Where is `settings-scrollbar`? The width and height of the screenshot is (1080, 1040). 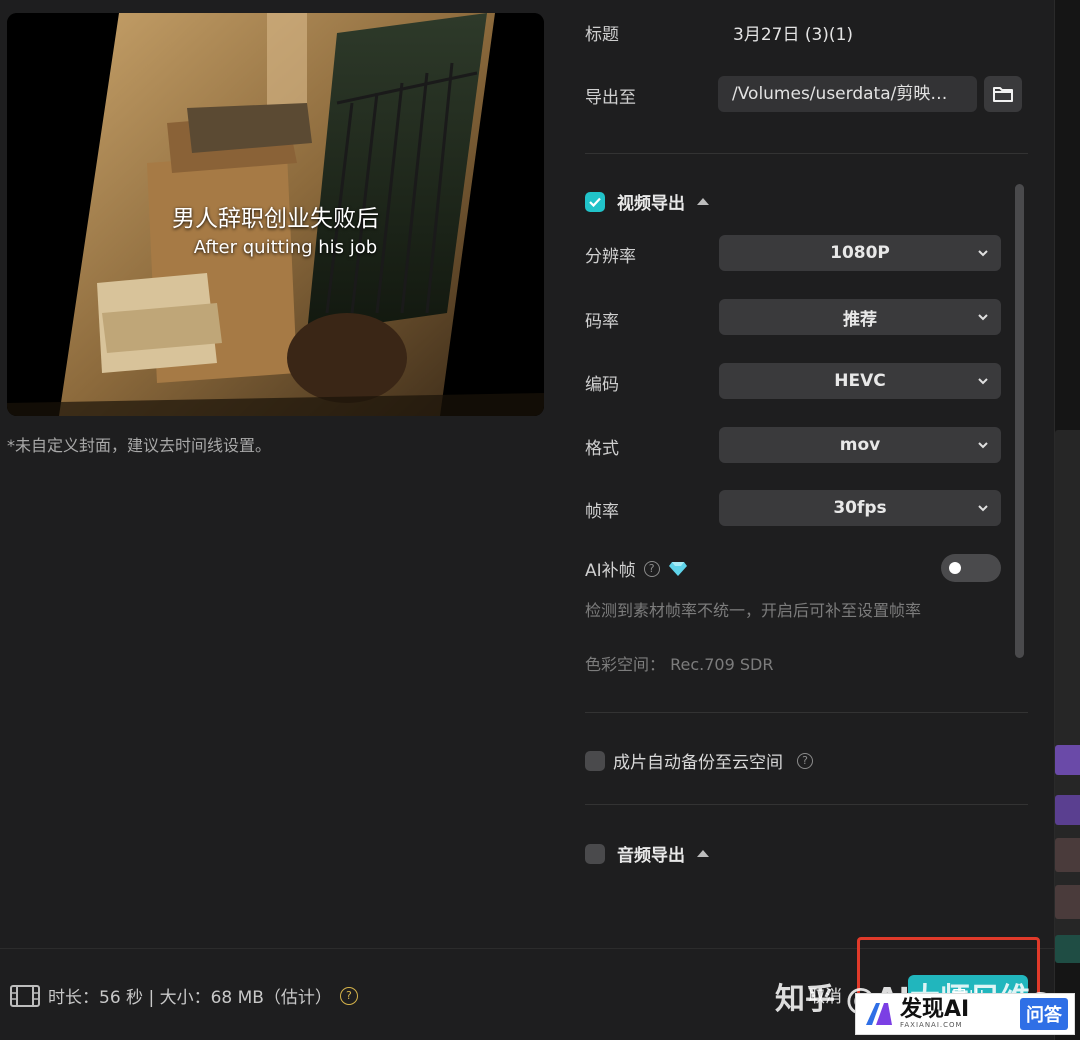
settings-scrollbar is located at coordinates (1019, 421).